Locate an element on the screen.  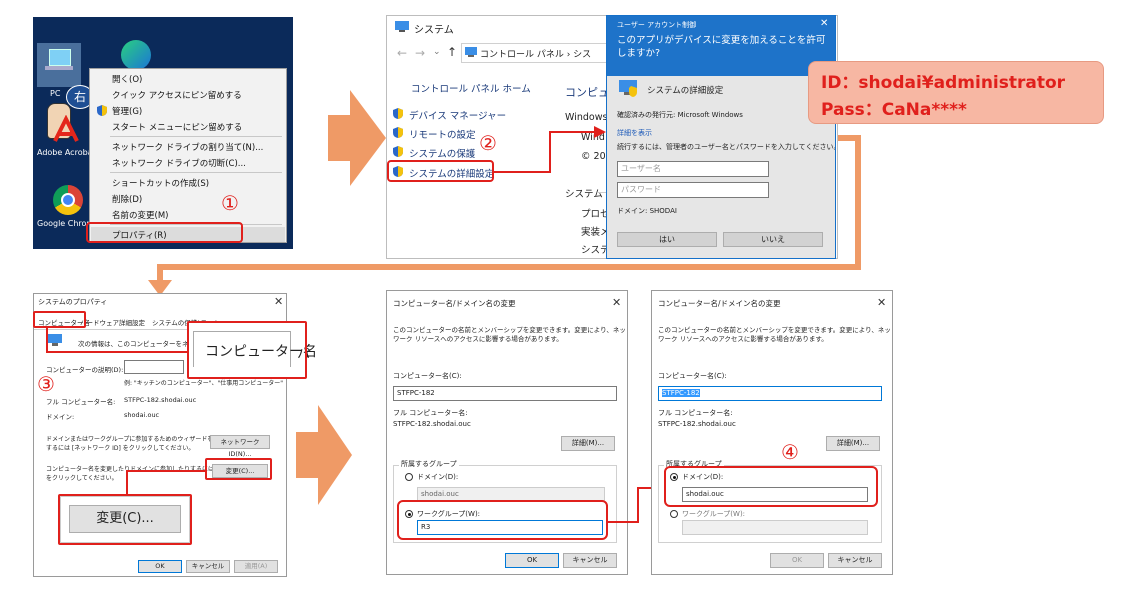
step-4: ④ is located at coordinates (790, 452).